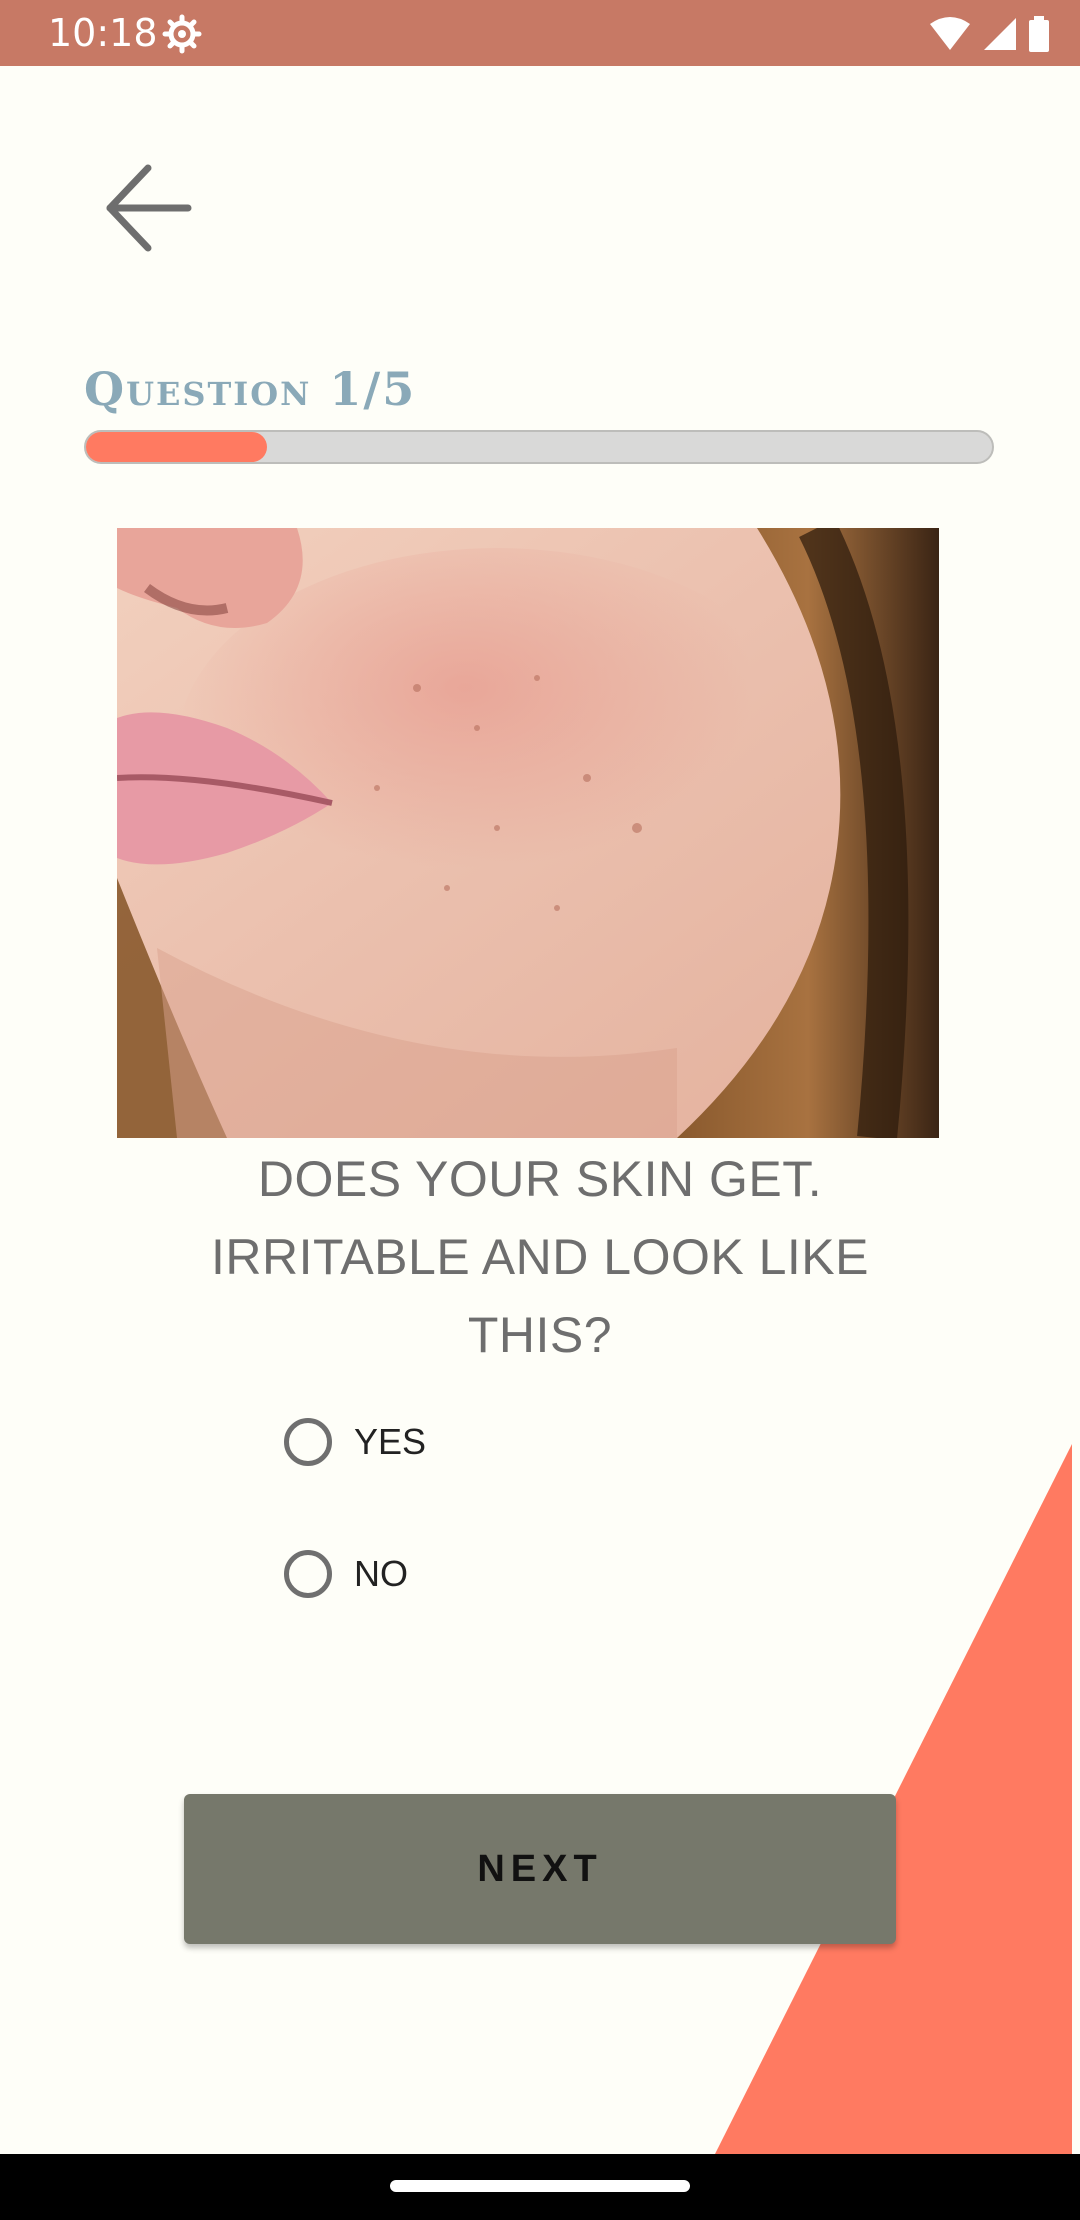 The width and height of the screenshot is (1080, 2220). Describe the element at coordinates (250, 389) in the screenshot. I see `question-counter: Question 1/5` at that location.